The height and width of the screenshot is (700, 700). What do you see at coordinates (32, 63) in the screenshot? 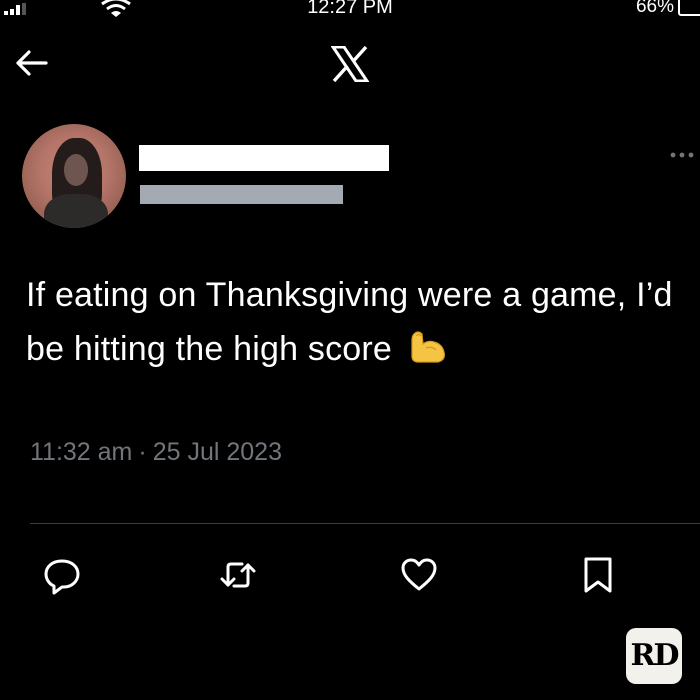
I see `back-arrow-icon` at bounding box center [32, 63].